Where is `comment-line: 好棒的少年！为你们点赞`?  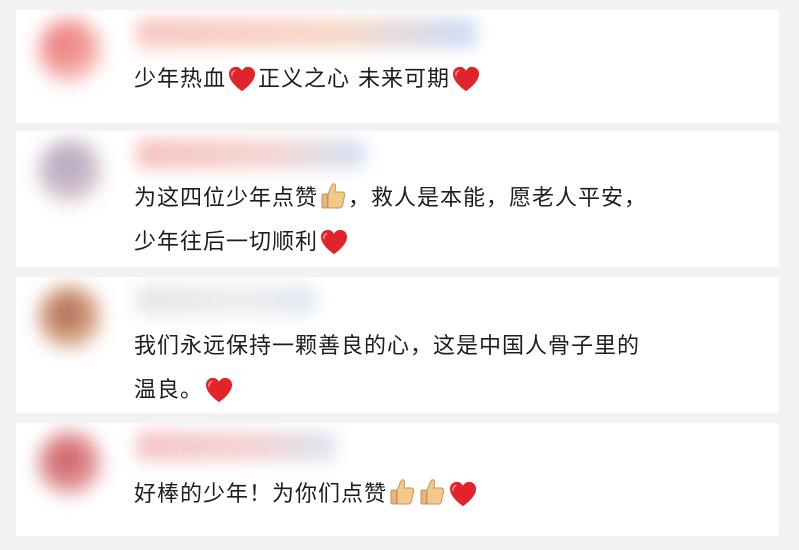 comment-line: 好棒的少年！为你们点赞 is located at coordinates (444, 495).